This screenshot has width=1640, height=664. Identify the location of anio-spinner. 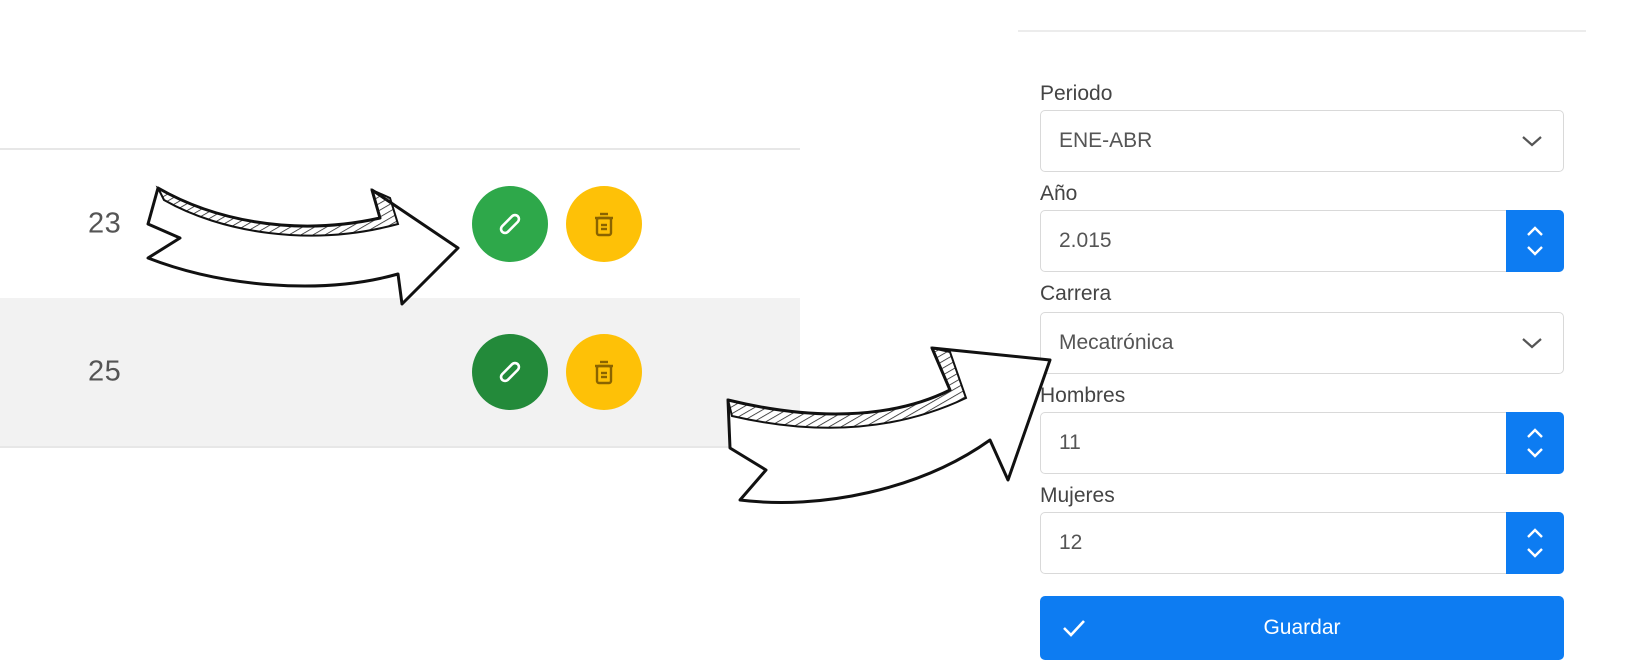
(1535, 241).